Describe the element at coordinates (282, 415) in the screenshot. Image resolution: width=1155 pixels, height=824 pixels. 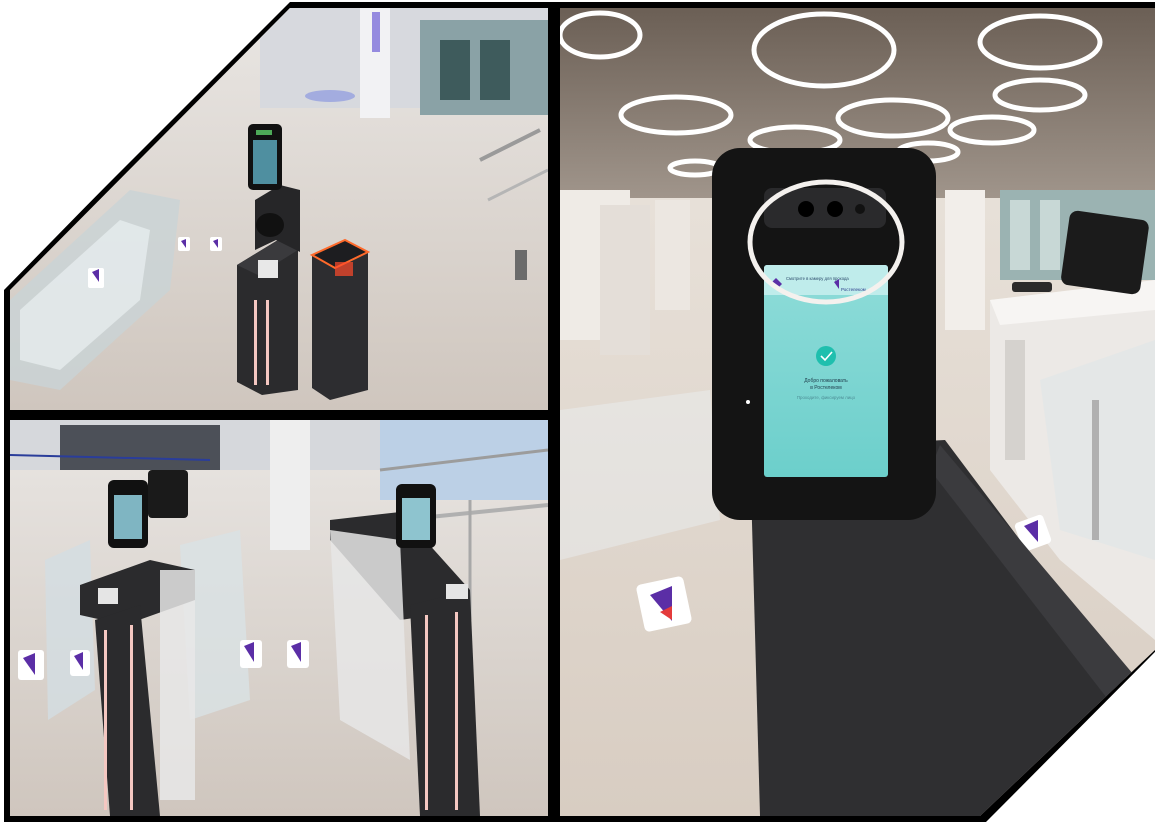
I see `separator-horizontal` at that location.